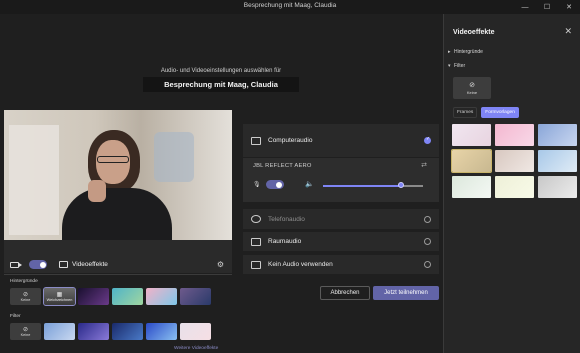 The height and width of the screenshot is (353, 580). What do you see at coordinates (257, 185) in the screenshot?
I see `microphone-icon: 🎙` at bounding box center [257, 185].